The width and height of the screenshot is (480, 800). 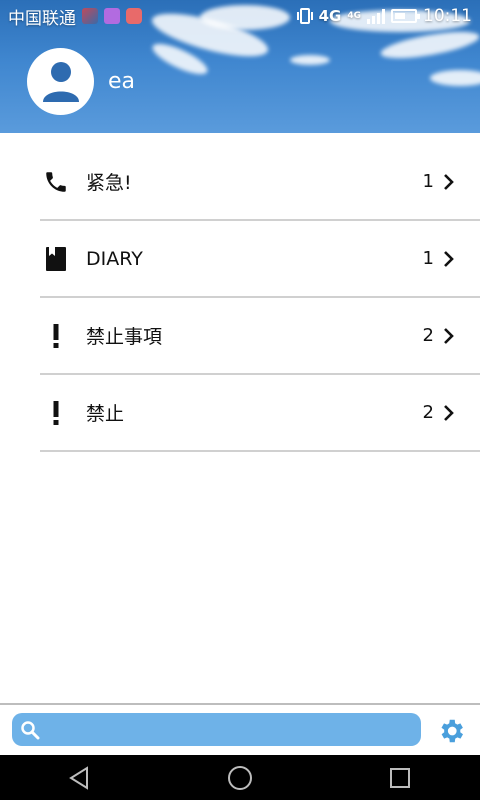 I want to click on avatar, so click(x=60, y=81).